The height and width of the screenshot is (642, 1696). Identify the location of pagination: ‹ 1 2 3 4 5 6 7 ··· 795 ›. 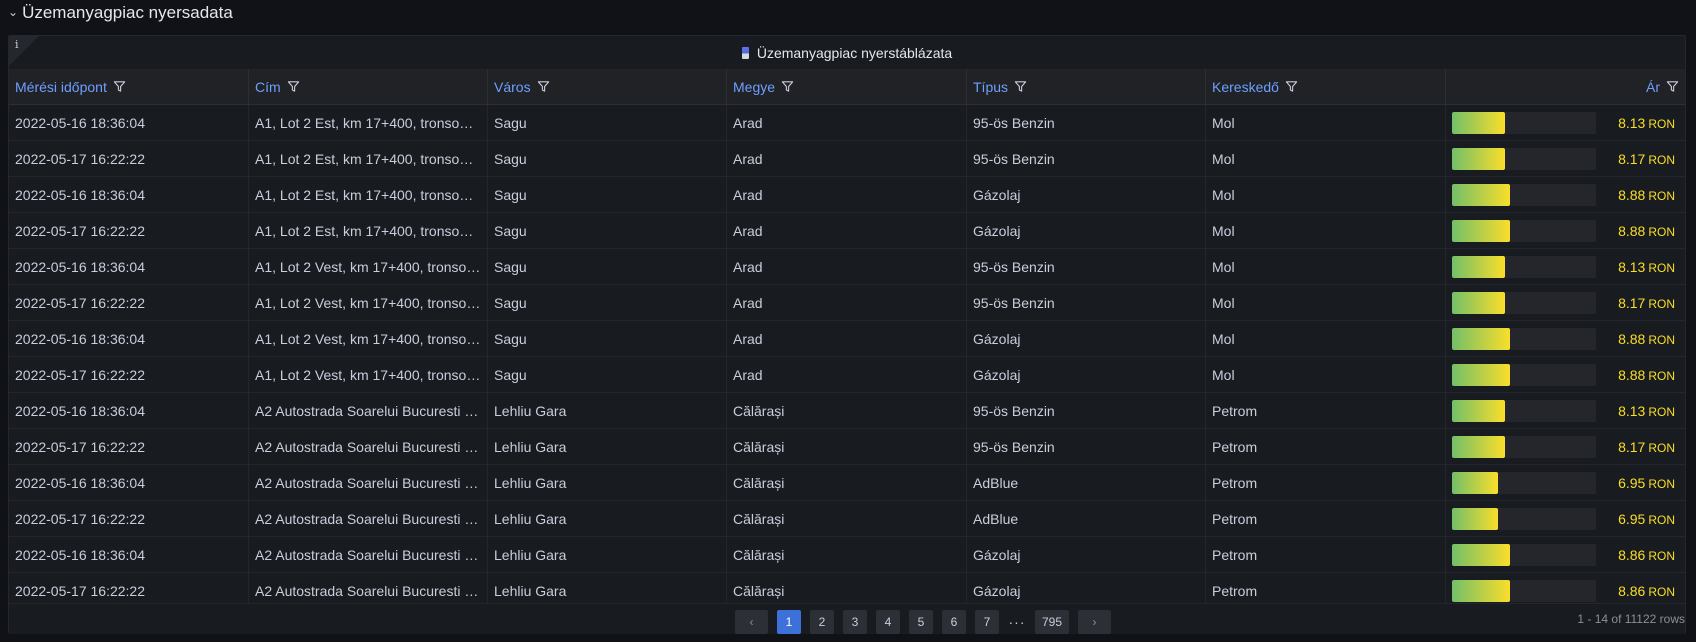
(923, 622).